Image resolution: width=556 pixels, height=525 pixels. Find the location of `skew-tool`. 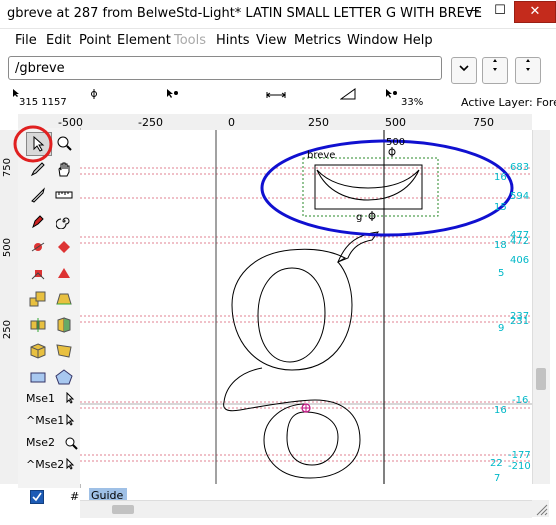

skew-tool is located at coordinates (64, 299).